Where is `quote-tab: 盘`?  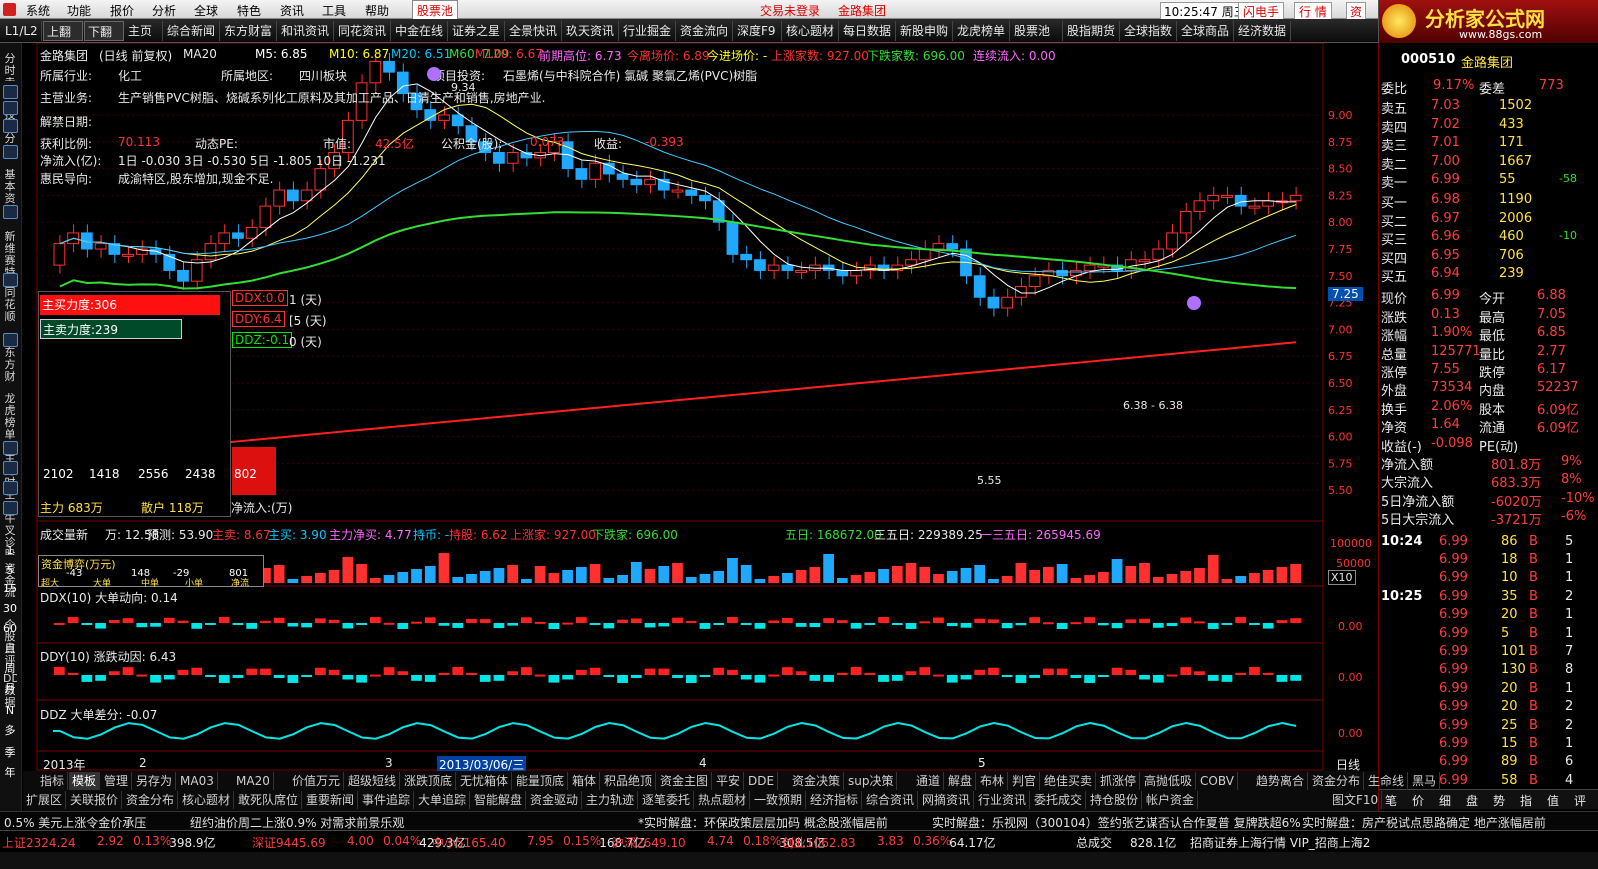 quote-tab: 盘 is located at coordinates (1472, 800).